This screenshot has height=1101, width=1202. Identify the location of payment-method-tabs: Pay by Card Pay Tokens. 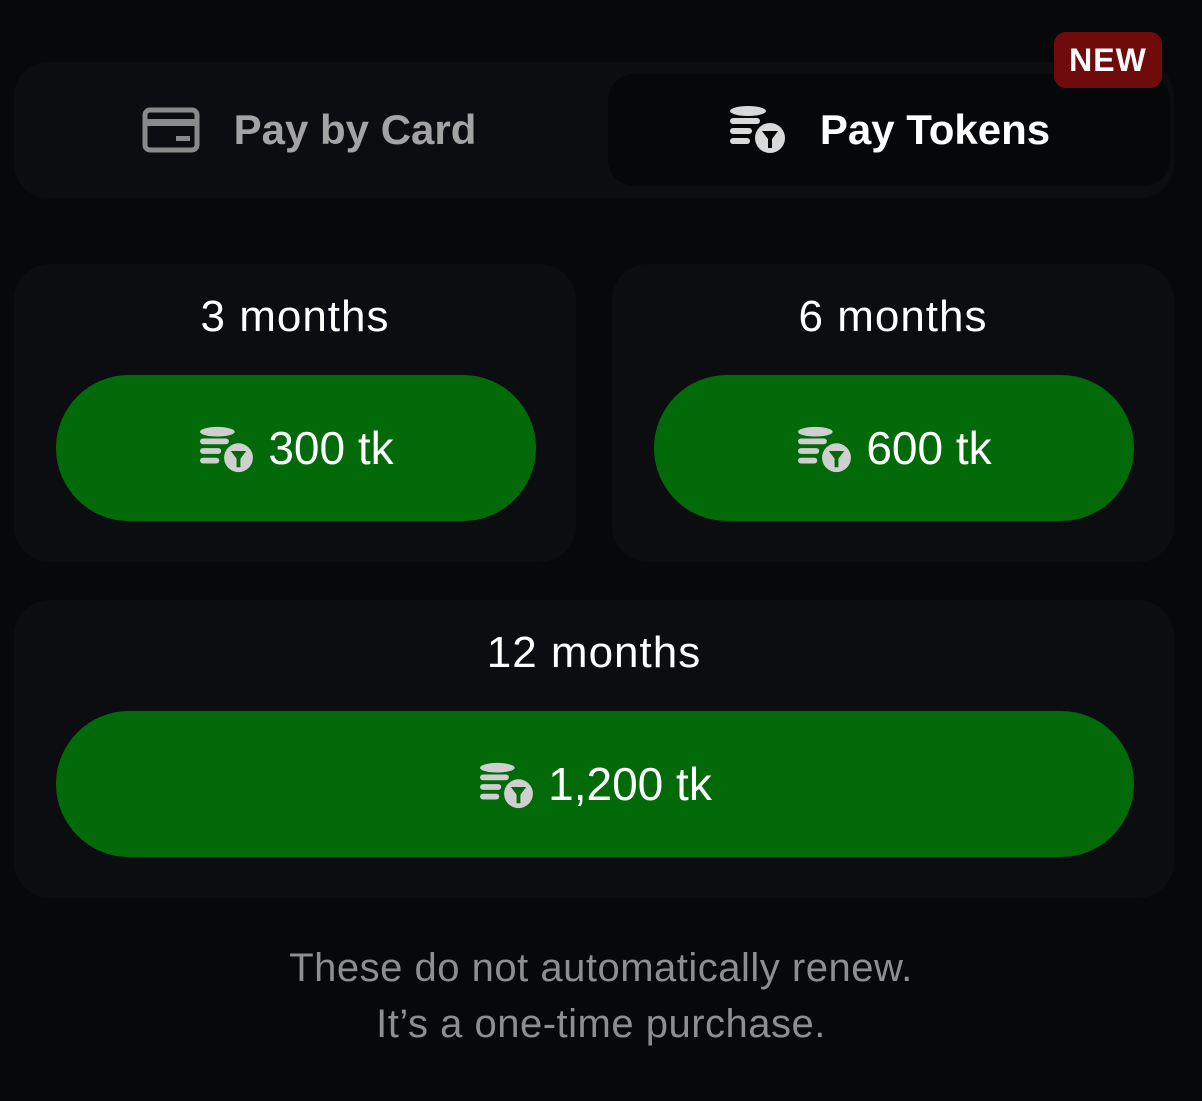
(594, 130).